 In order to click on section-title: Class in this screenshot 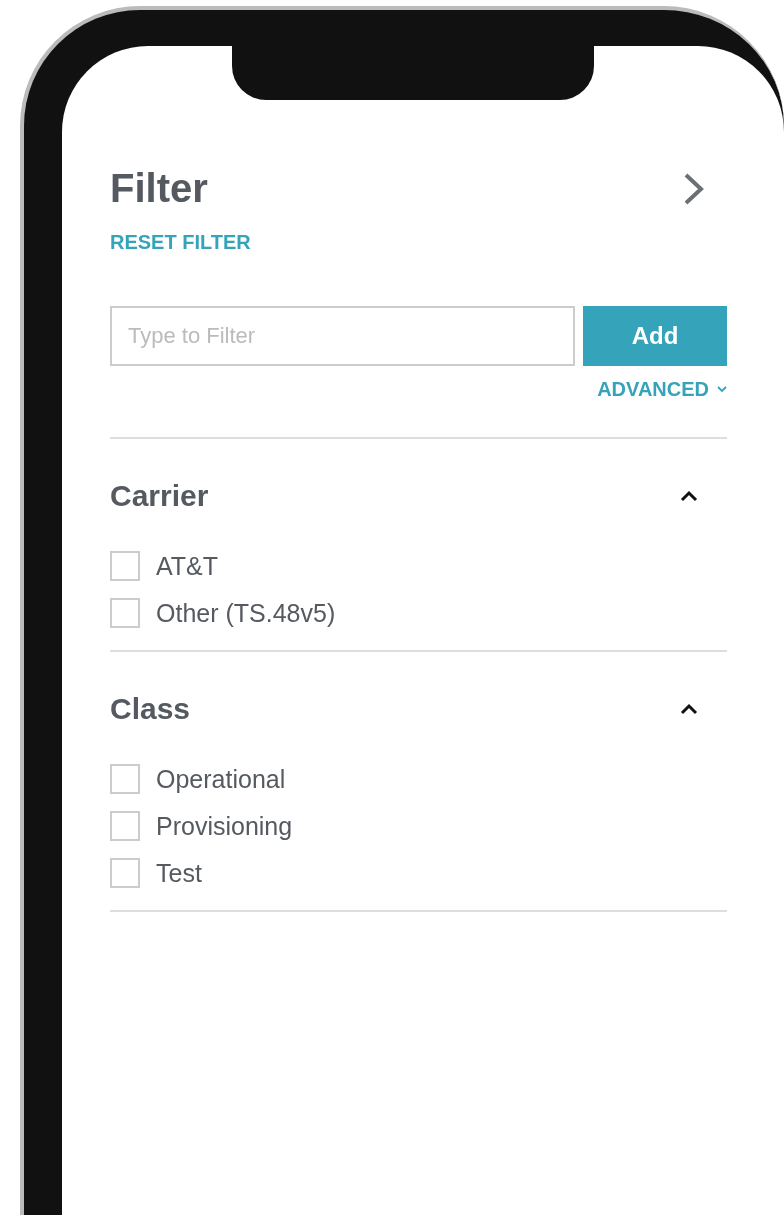, I will do `click(150, 709)`.